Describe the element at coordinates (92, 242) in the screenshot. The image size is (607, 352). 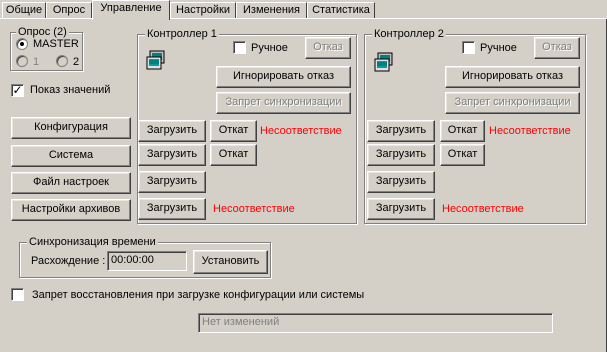
I see `time-sync-title: Синхронизация времени` at that location.